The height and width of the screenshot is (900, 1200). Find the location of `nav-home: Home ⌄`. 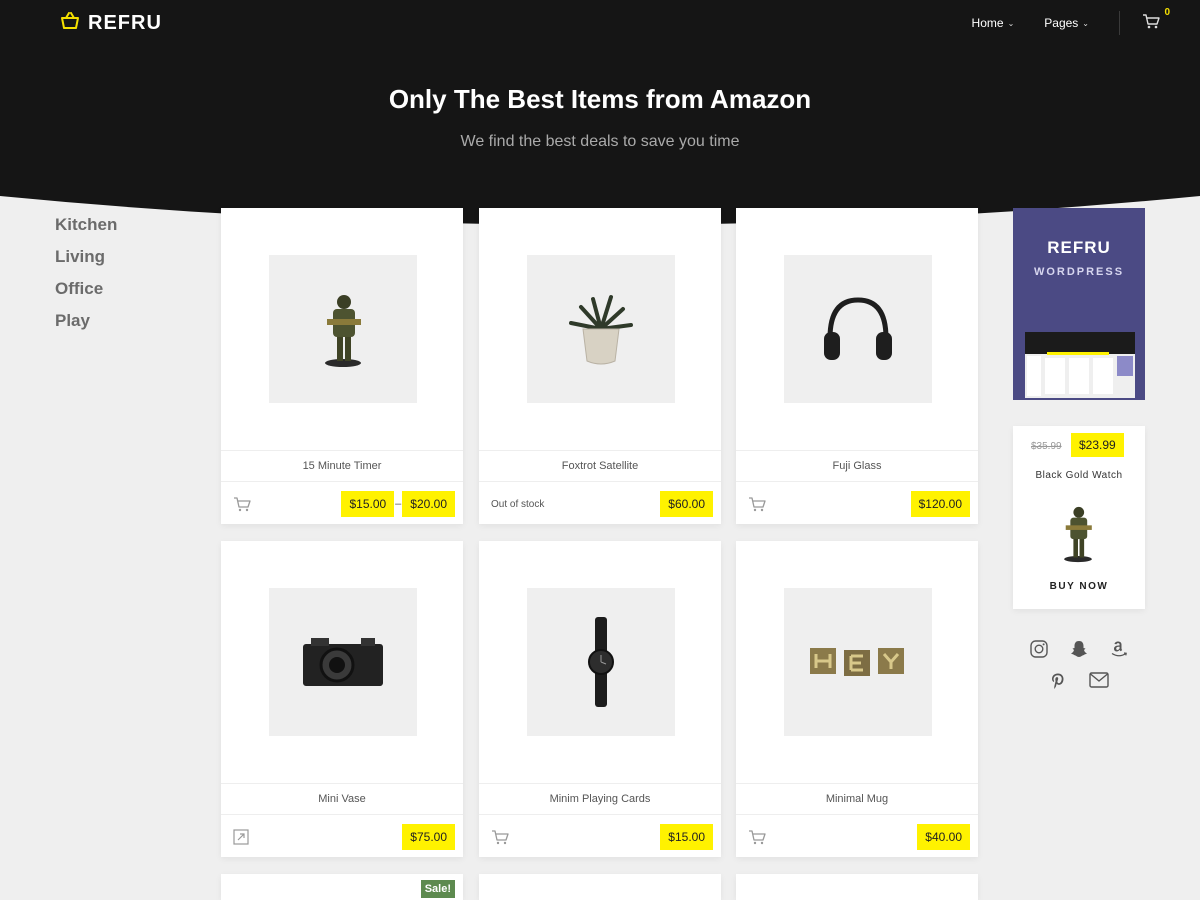

nav-home: Home ⌄ is located at coordinates (993, 23).